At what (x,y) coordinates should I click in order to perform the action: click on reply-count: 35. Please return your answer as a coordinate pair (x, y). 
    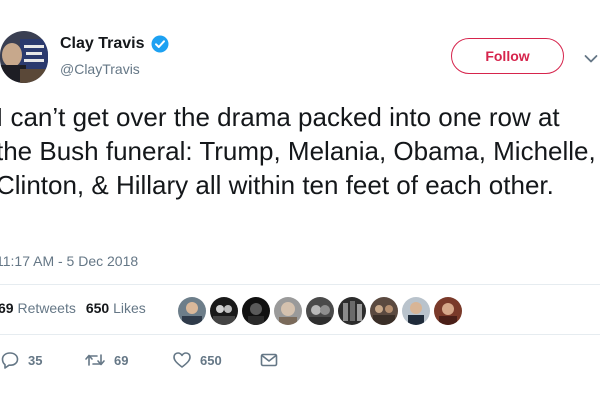
    Looking at the image, I should click on (35, 360).